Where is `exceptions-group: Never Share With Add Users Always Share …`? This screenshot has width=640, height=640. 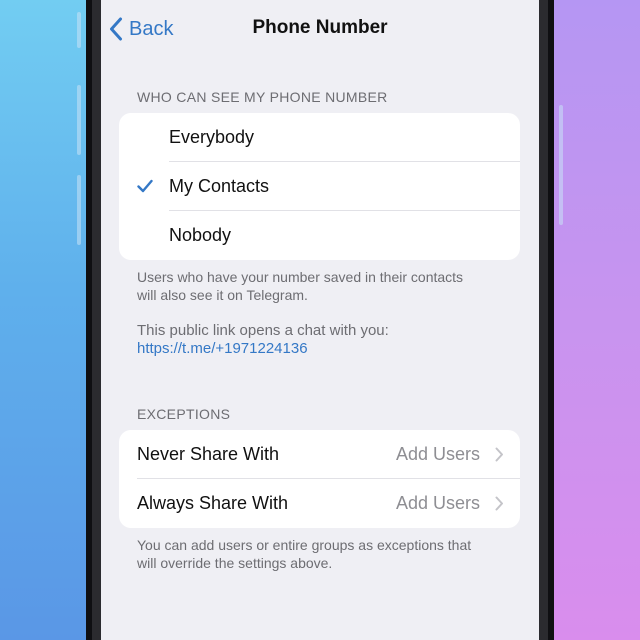
exceptions-group: Never Share With Add Users Always Share … is located at coordinates (319, 479).